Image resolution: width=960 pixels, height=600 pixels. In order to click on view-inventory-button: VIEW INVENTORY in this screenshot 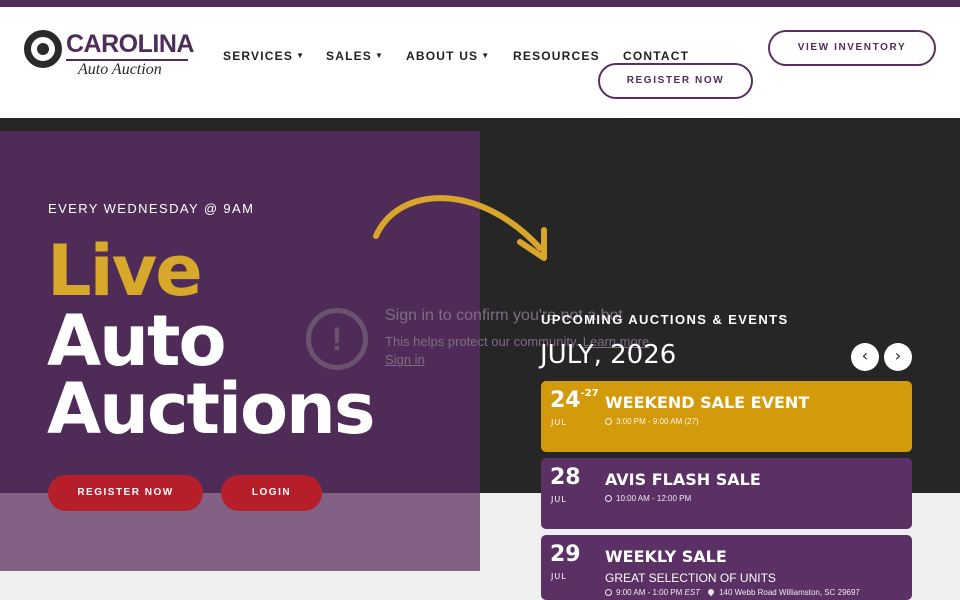, I will do `click(852, 48)`.